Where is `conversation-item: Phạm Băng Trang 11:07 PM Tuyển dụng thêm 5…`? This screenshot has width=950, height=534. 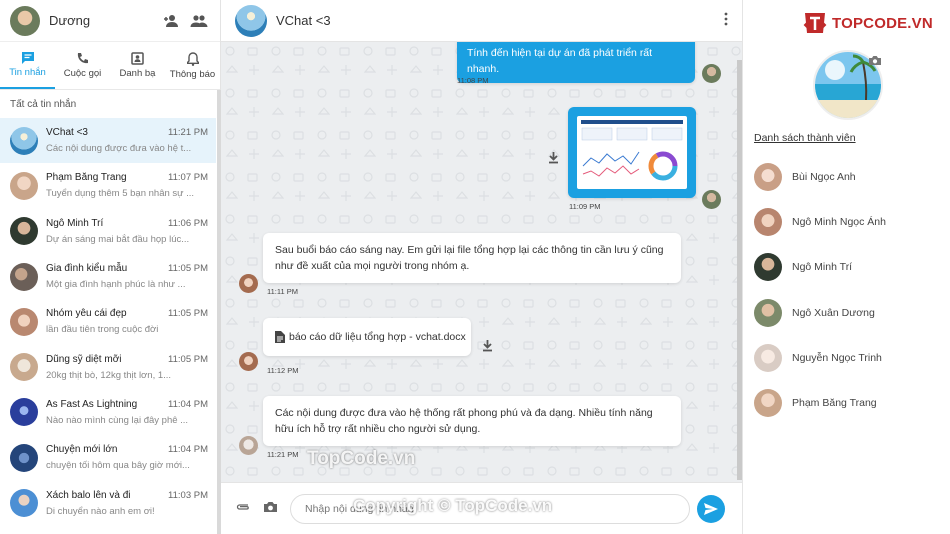
conversation-item: Phạm Băng Trang 11:07 PM Tuyển dụng thêm 5… is located at coordinates (108, 185).